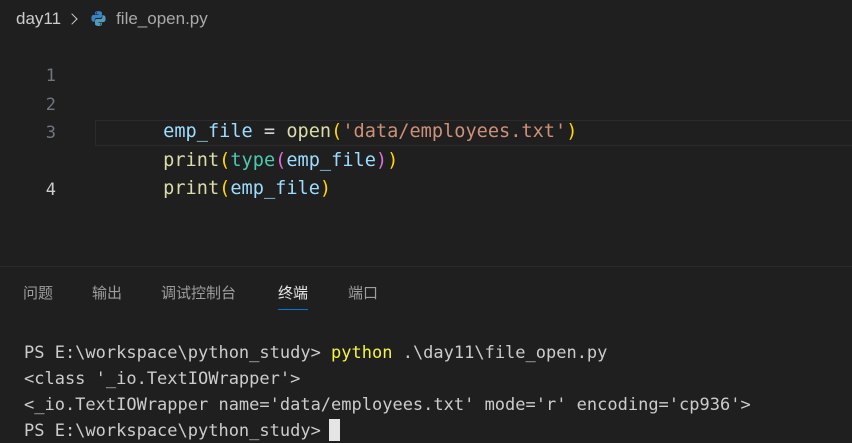 Image resolution: width=852 pixels, height=443 pixels. I want to click on tab-problems: 问题, so click(38, 293).